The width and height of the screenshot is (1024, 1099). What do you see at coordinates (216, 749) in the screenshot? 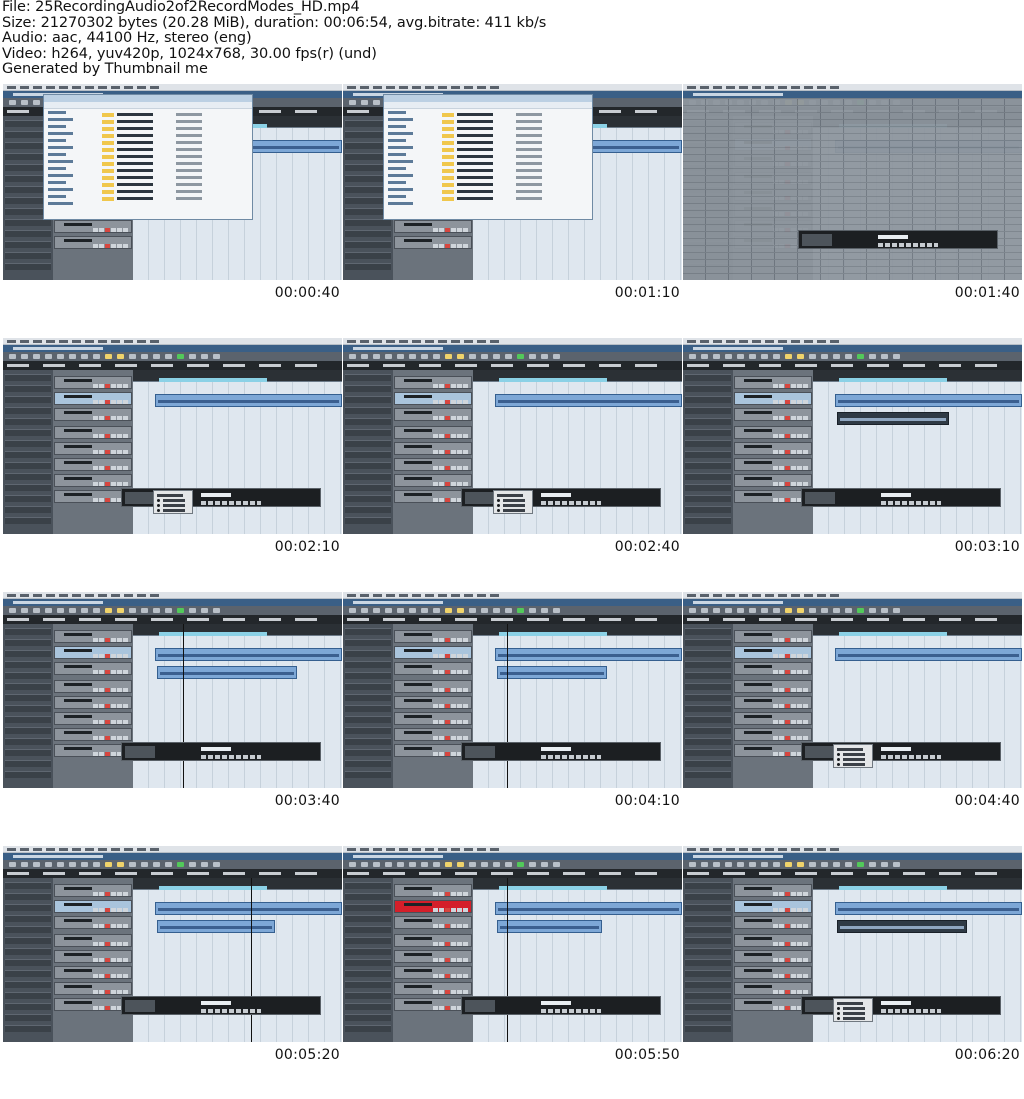
I see `position-display` at bounding box center [216, 749].